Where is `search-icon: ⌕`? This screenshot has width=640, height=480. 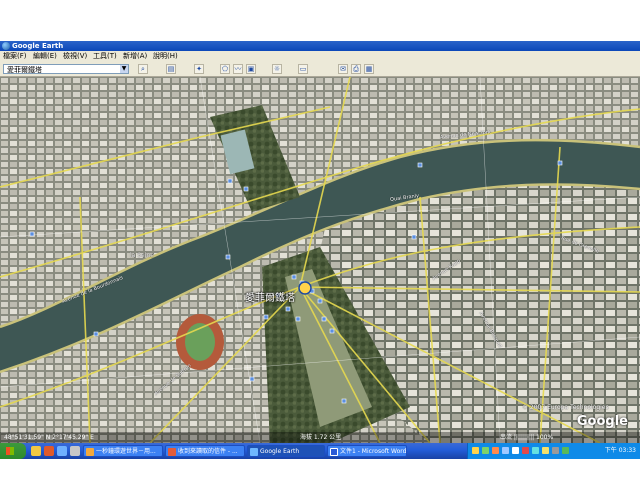 search-icon: ⌕ is located at coordinates (143, 69).